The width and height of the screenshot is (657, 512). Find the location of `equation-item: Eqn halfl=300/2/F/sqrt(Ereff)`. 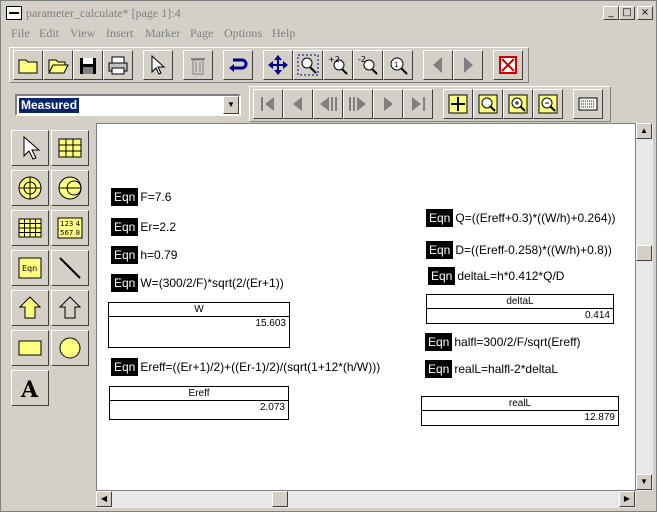

equation-item: Eqn halfl=300/2/F/sqrt(Ereff) is located at coordinates (503, 342).